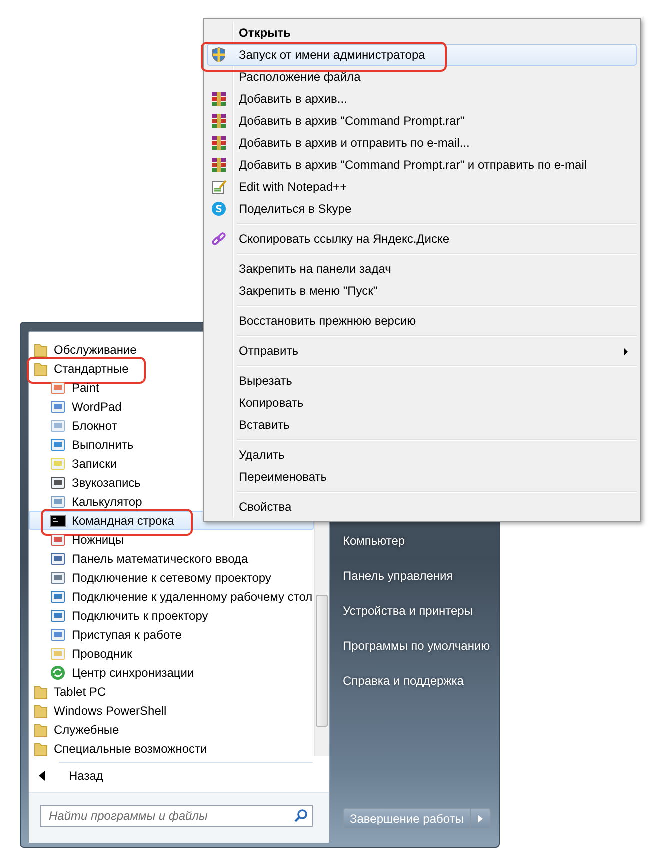 The height and width of the screenshot is (866, 661). What do you see at coordinates (171, 615) in the screenshot?
I see `program-item: Подключить к проектору` at bounding box center [171, 615].